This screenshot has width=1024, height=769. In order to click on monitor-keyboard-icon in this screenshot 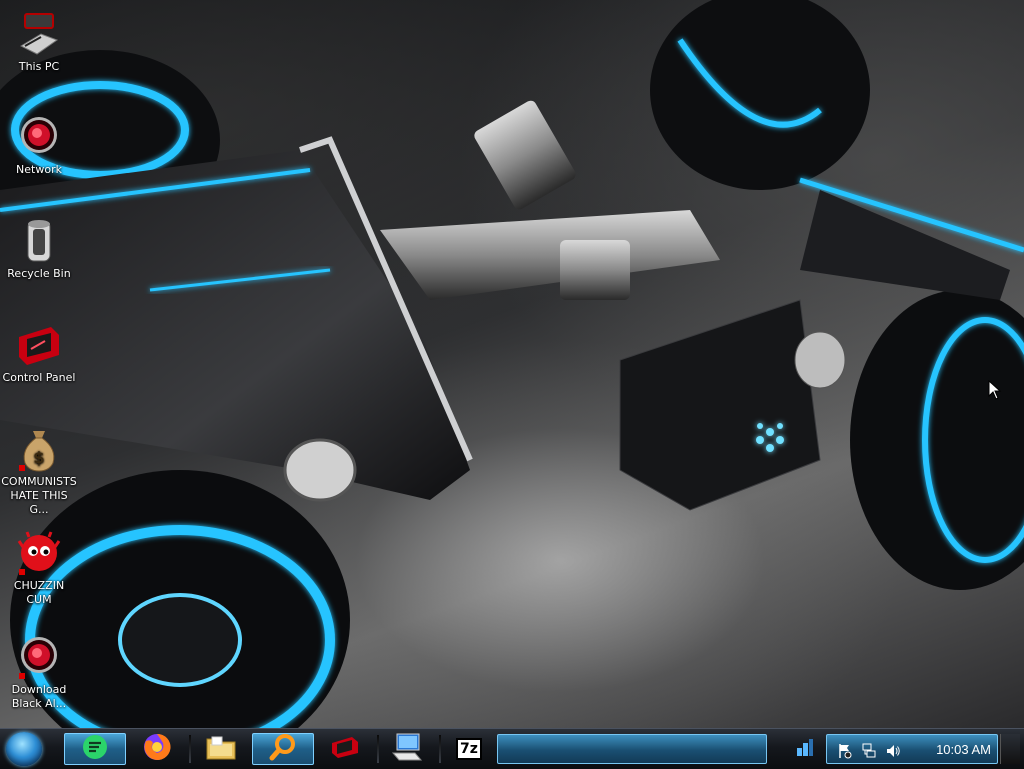, I will do `click(407, 749)`.